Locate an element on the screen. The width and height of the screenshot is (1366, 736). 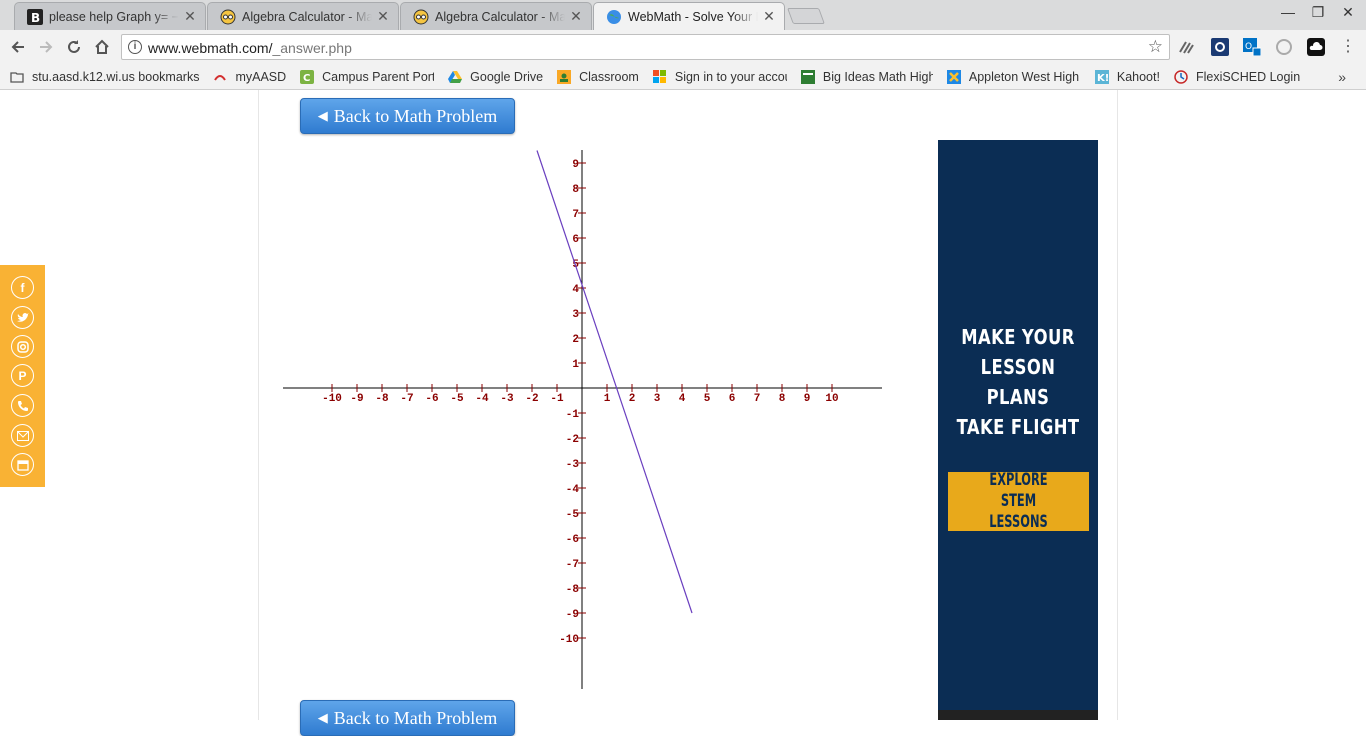
x-tick-label: 7 is located at coordinates (757, 399).